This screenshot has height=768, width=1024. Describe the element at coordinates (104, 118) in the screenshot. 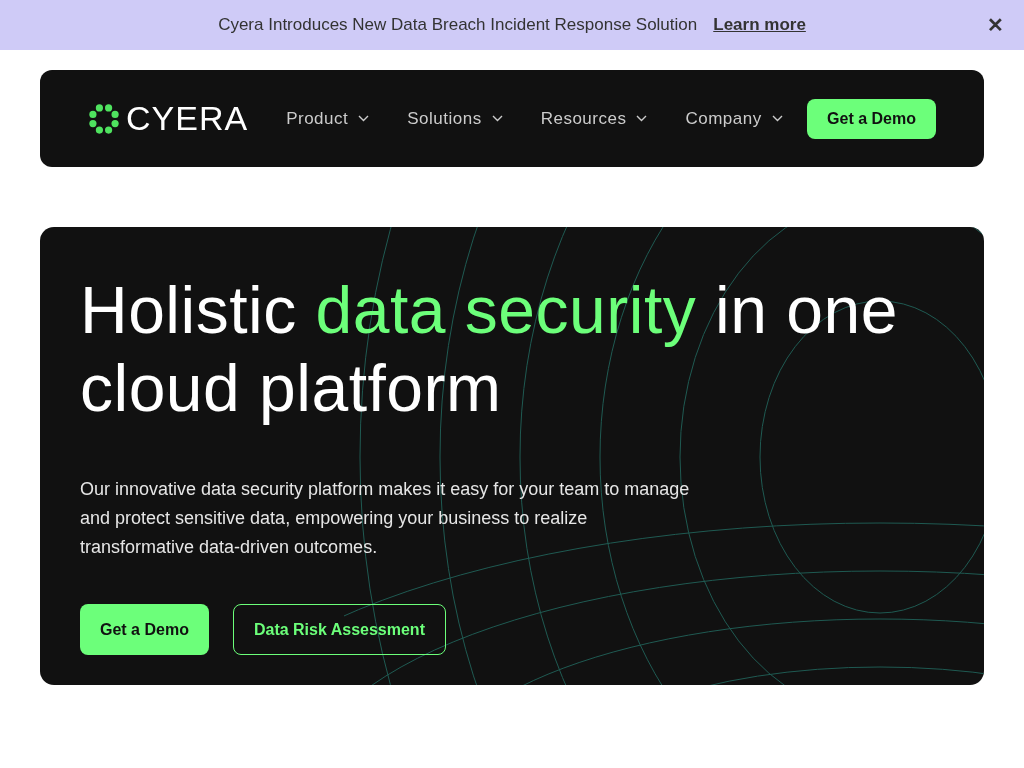

I see `logo-ring-icon` at that location.